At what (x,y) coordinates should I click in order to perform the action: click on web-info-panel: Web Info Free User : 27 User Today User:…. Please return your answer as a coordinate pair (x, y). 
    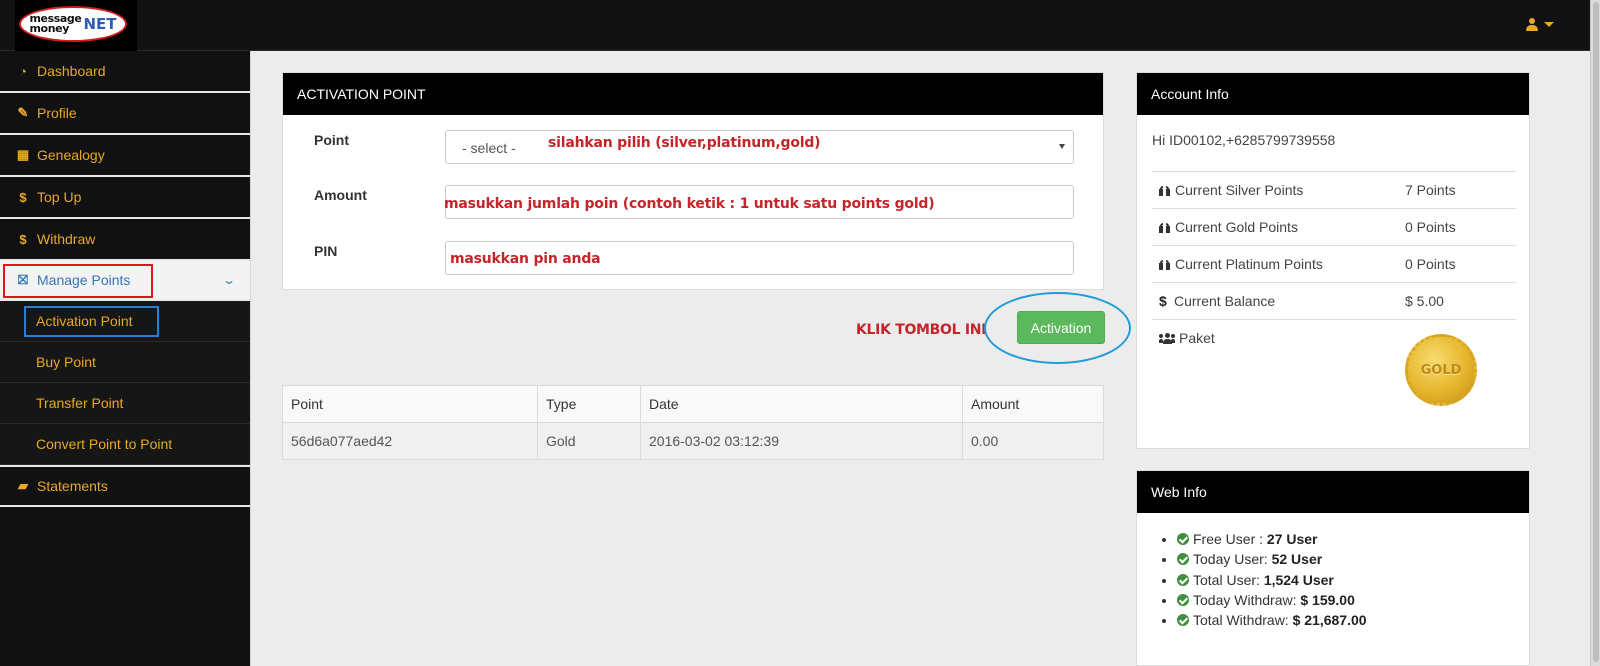
    Looking at the image, I should click on (1333, 568).